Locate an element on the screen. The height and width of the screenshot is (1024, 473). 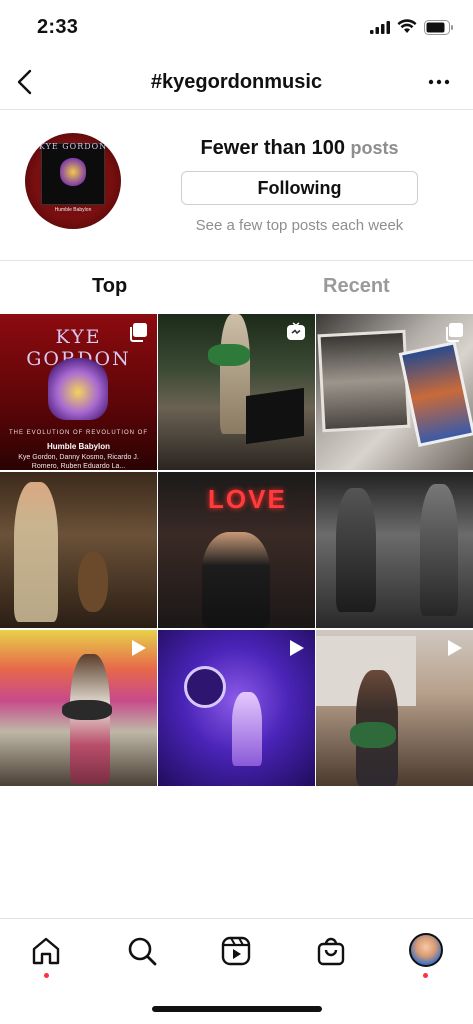
post-photo-portrait is located at coordinates (364, 381).